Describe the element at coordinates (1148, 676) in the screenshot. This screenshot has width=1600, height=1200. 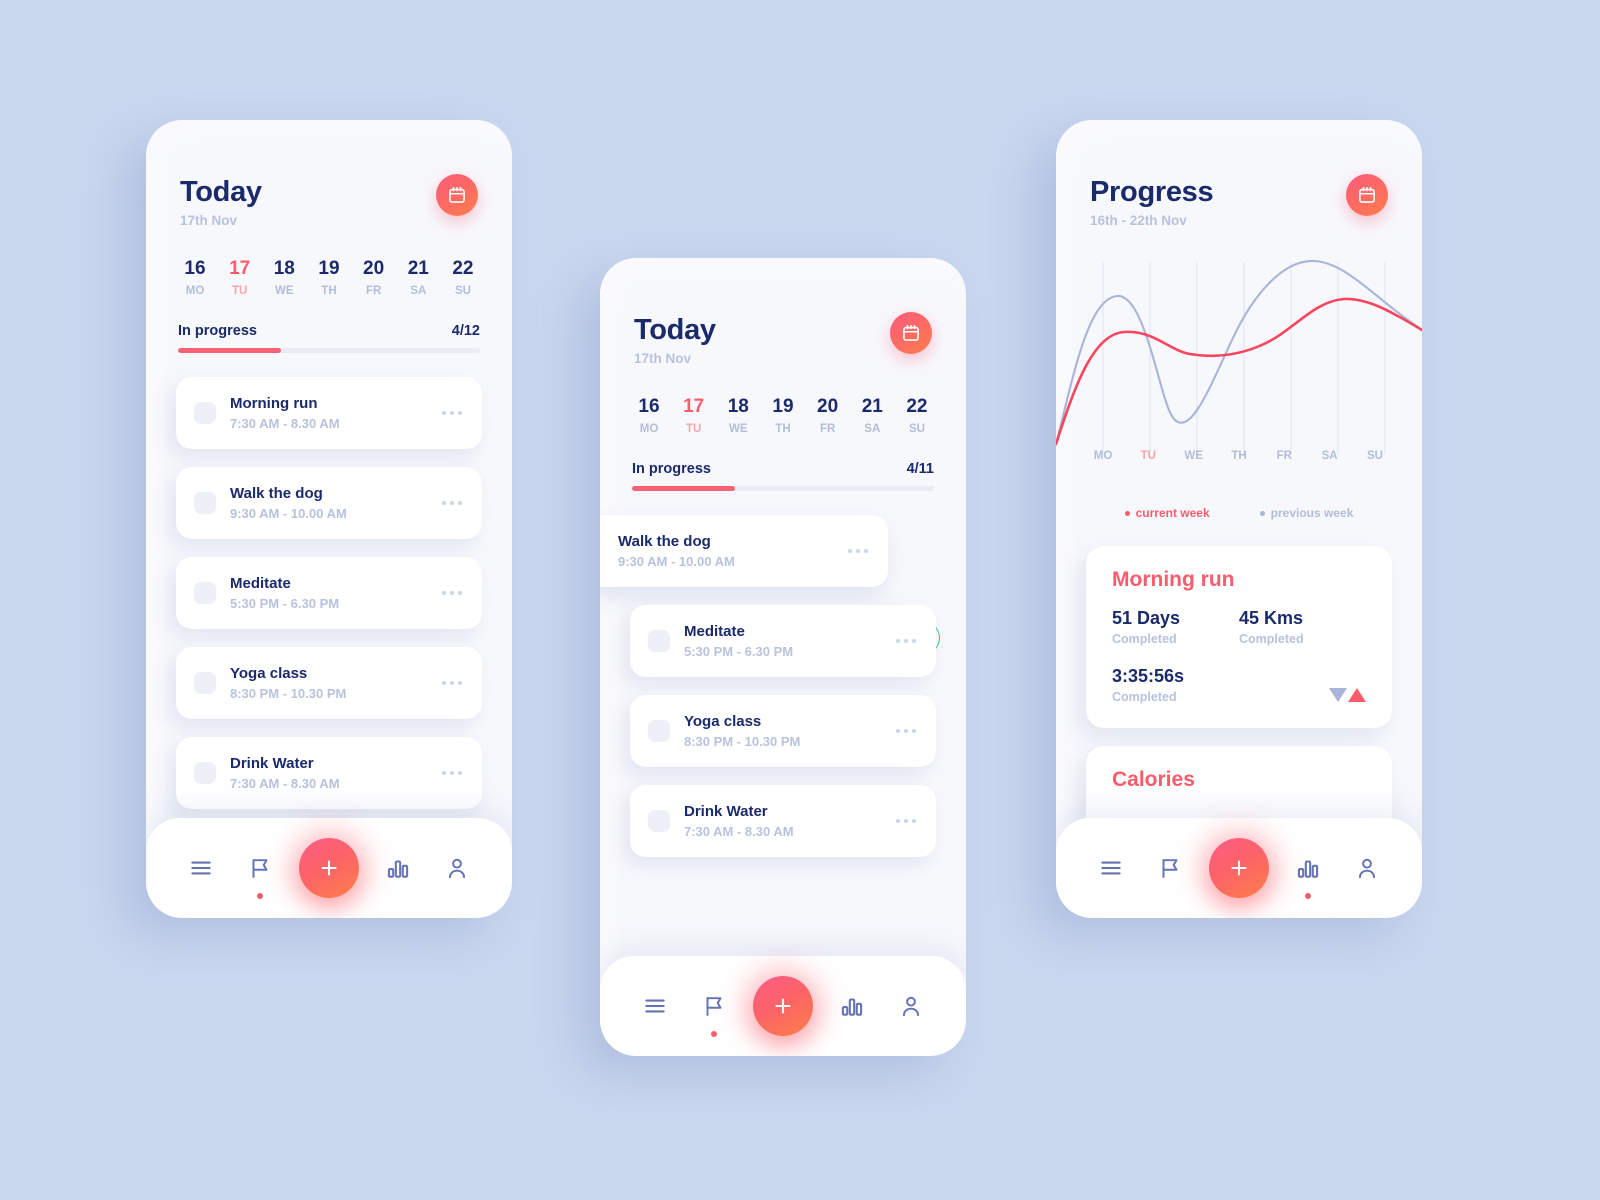
I see `stat-value: 3:35:56s` at that location.